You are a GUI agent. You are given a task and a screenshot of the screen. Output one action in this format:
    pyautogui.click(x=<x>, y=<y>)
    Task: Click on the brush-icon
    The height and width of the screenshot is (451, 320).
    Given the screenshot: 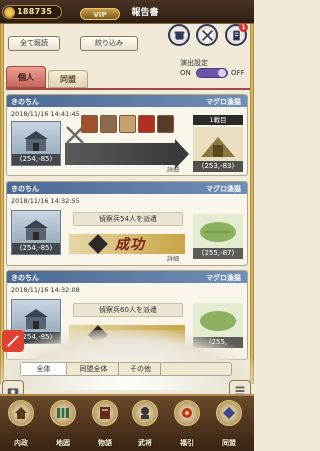 What is the action you would take?
    pyautogui.click(x=13, y=341)
    